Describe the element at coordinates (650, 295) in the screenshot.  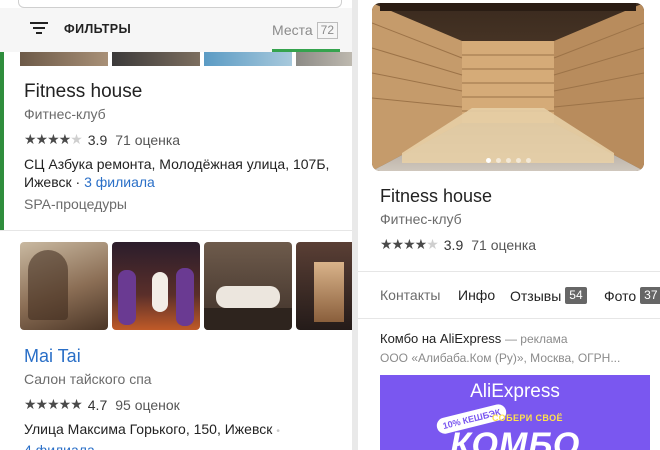
I see `tab-badge: 37` at that location.